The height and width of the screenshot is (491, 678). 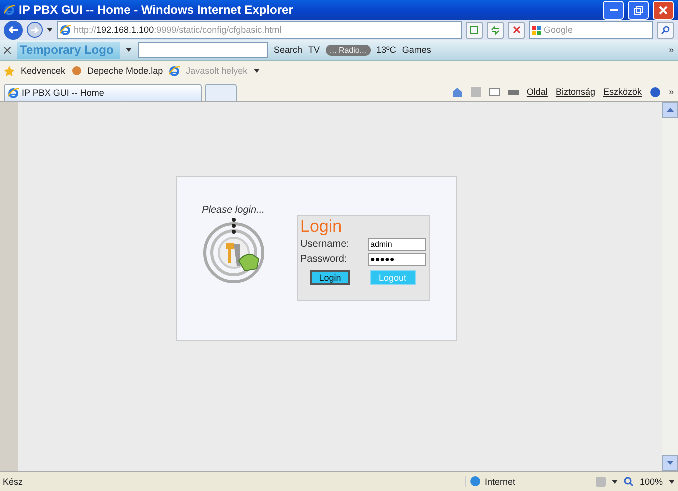 I want to click on restore-icon, so click(x=638, y=10).